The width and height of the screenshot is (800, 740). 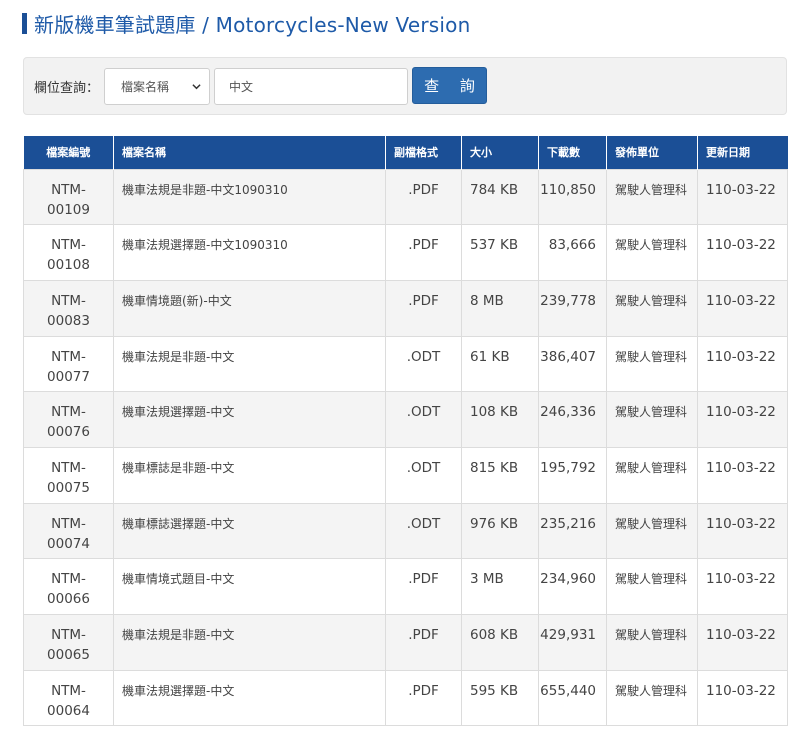 I want to click on header-downloads: 下載數, so click(x=572, y=152).